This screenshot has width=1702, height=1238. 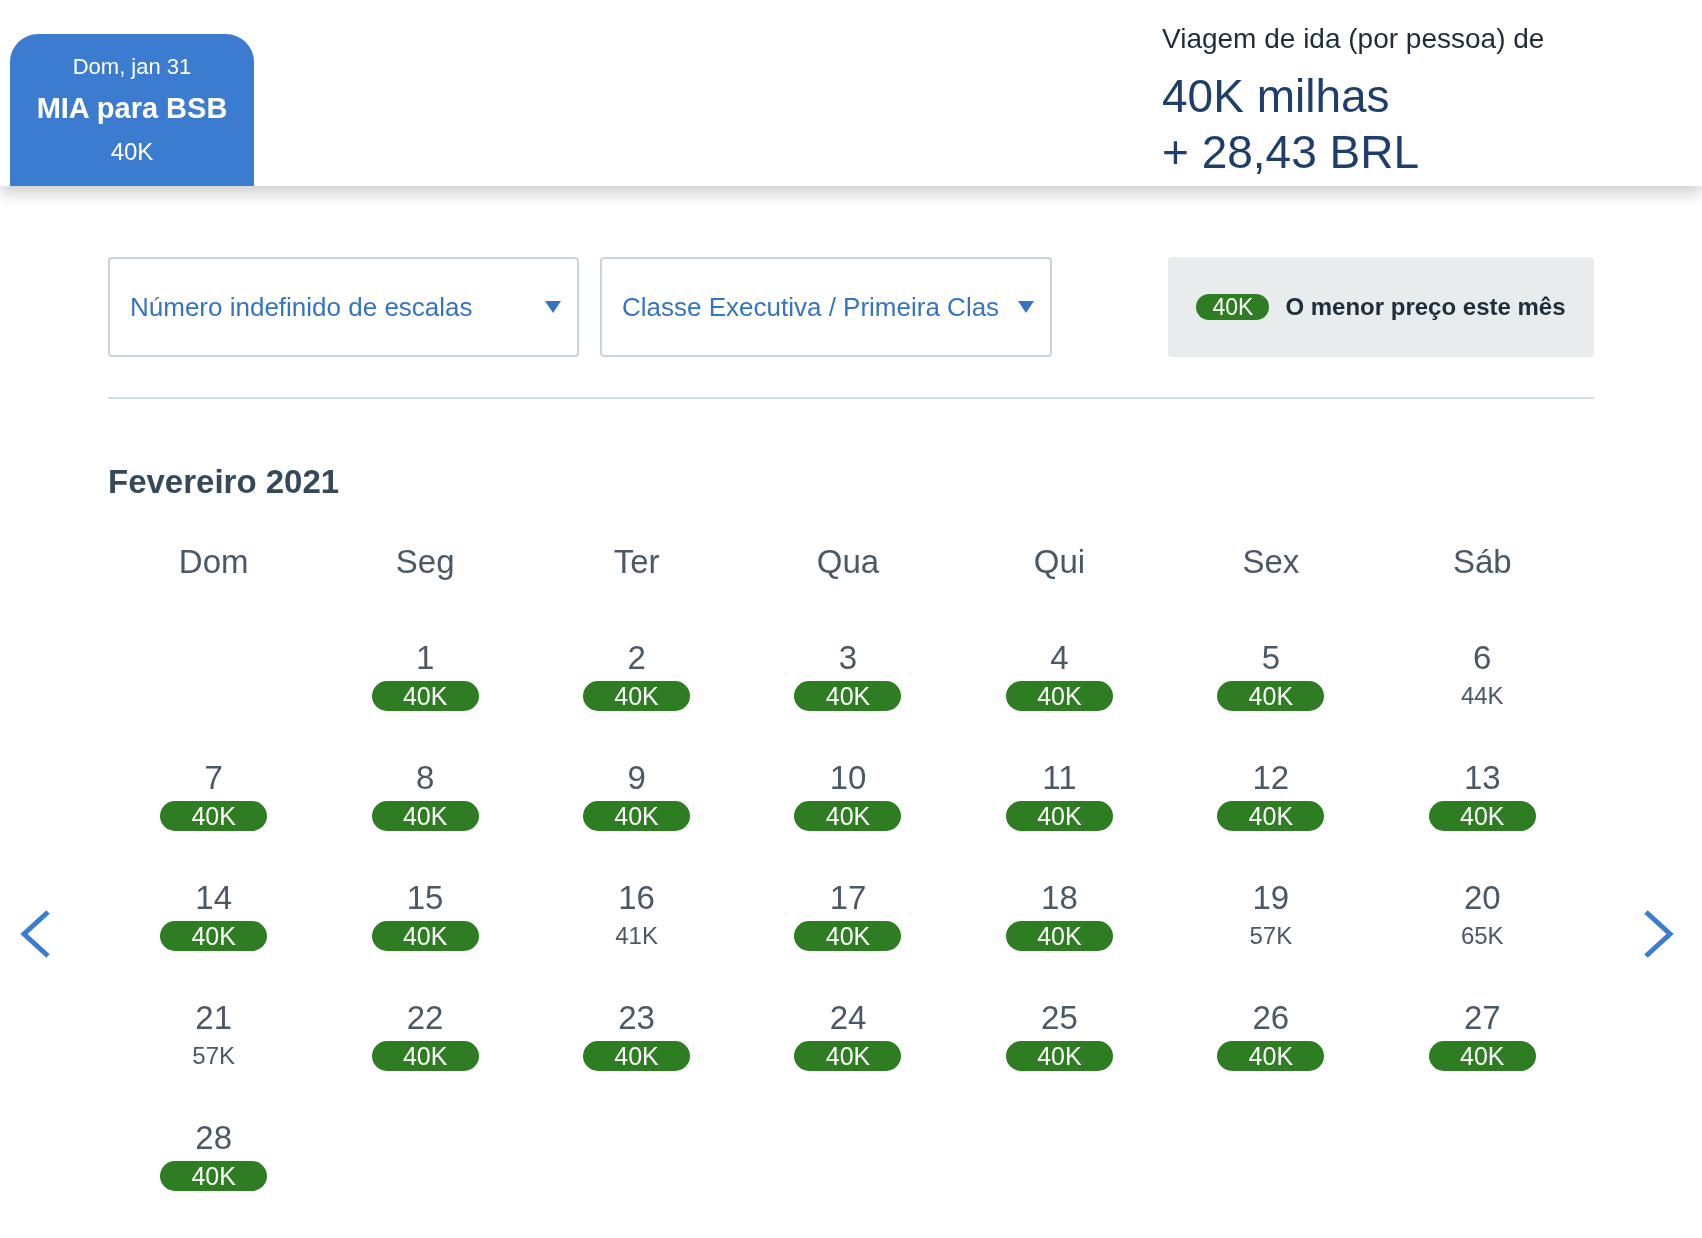 I want to click on day-number: 8, so click(x=425, y=778).